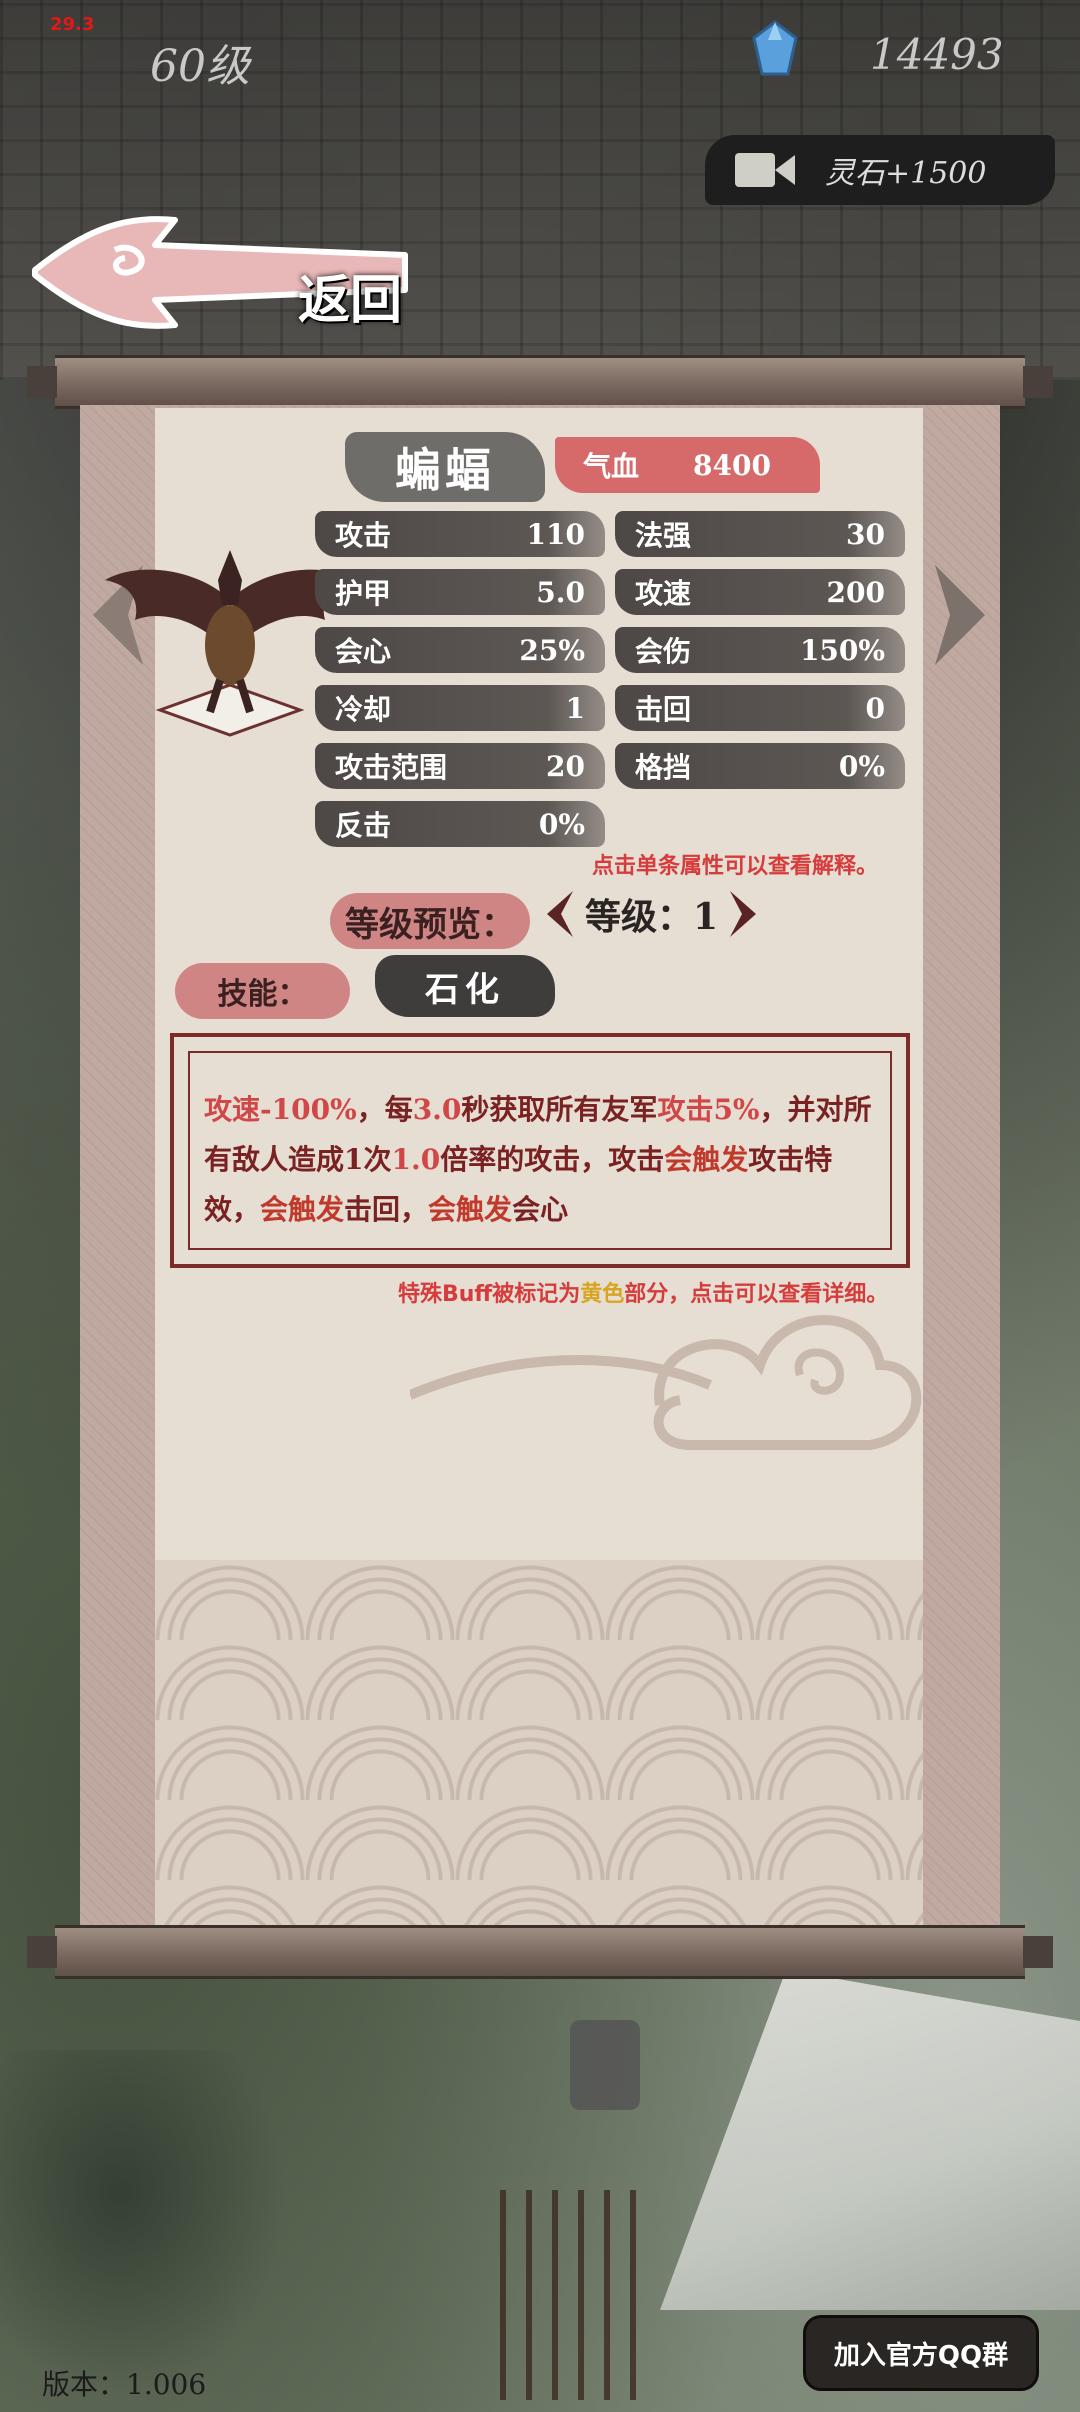 The height and width of the screenshot is (2412, 1080). Describe the element at coordinates (732, 465) in the screenshot. I see `hp-value: 8400` at that location.